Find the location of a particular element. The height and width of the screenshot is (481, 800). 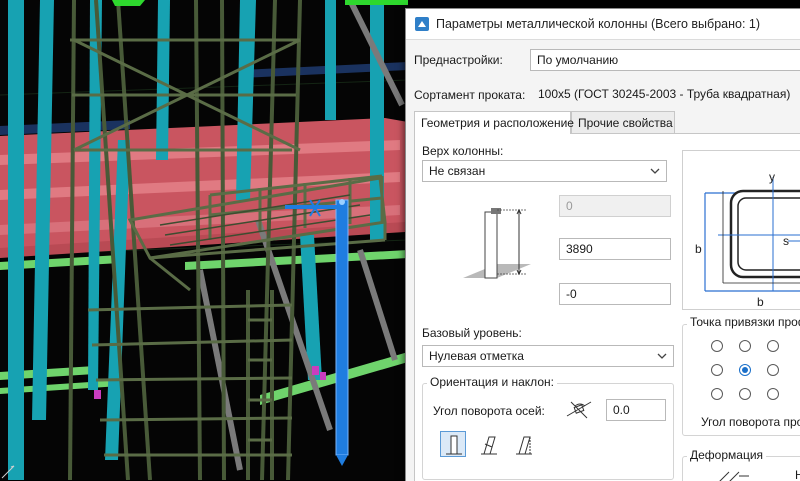

tab-geometry: Геометрия и расположение is located at coordinates (494, 122).